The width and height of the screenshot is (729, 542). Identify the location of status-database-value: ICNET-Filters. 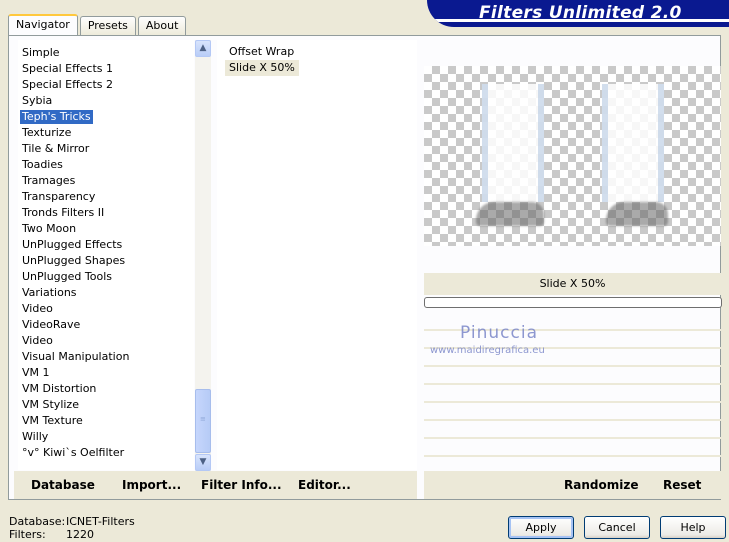
(100, 521).